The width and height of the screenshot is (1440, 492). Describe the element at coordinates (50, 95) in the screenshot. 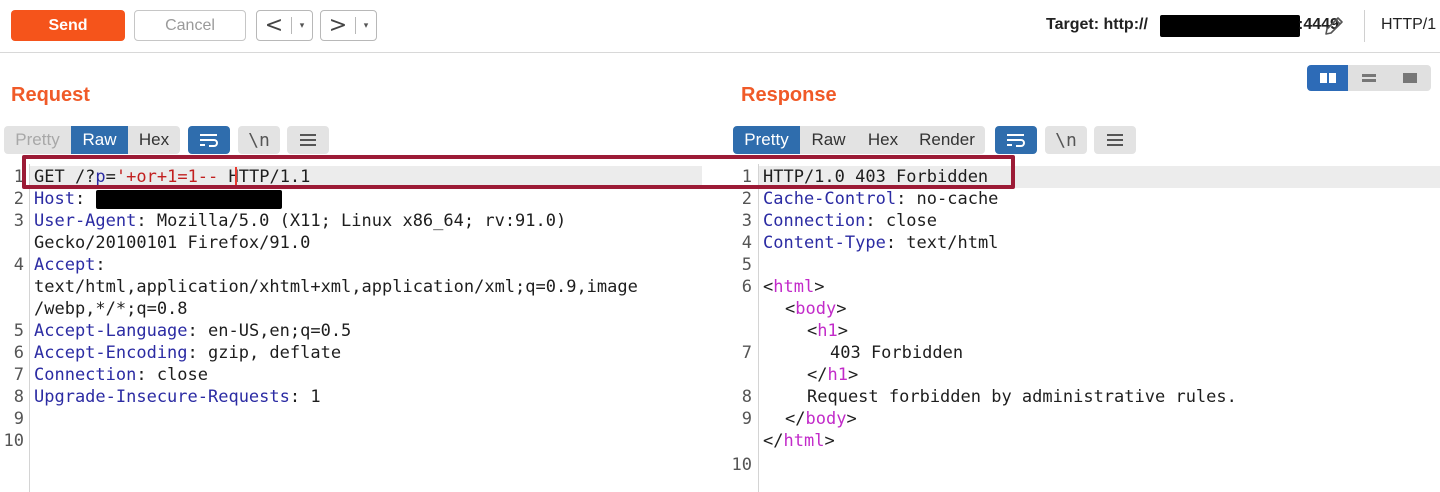

I see `request-title: Request` at that location.